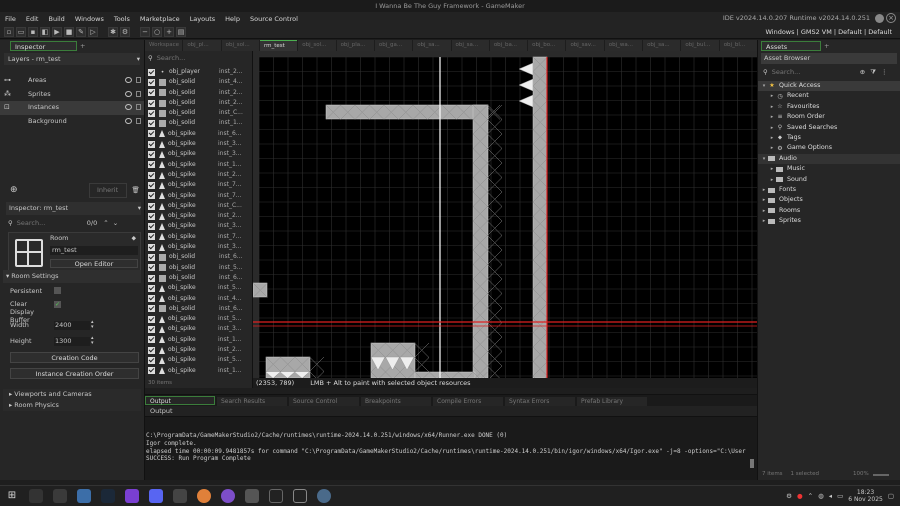 This screenshot has width=900, height=506. I want to click on menu-item-build: Build, so click(56, 19).